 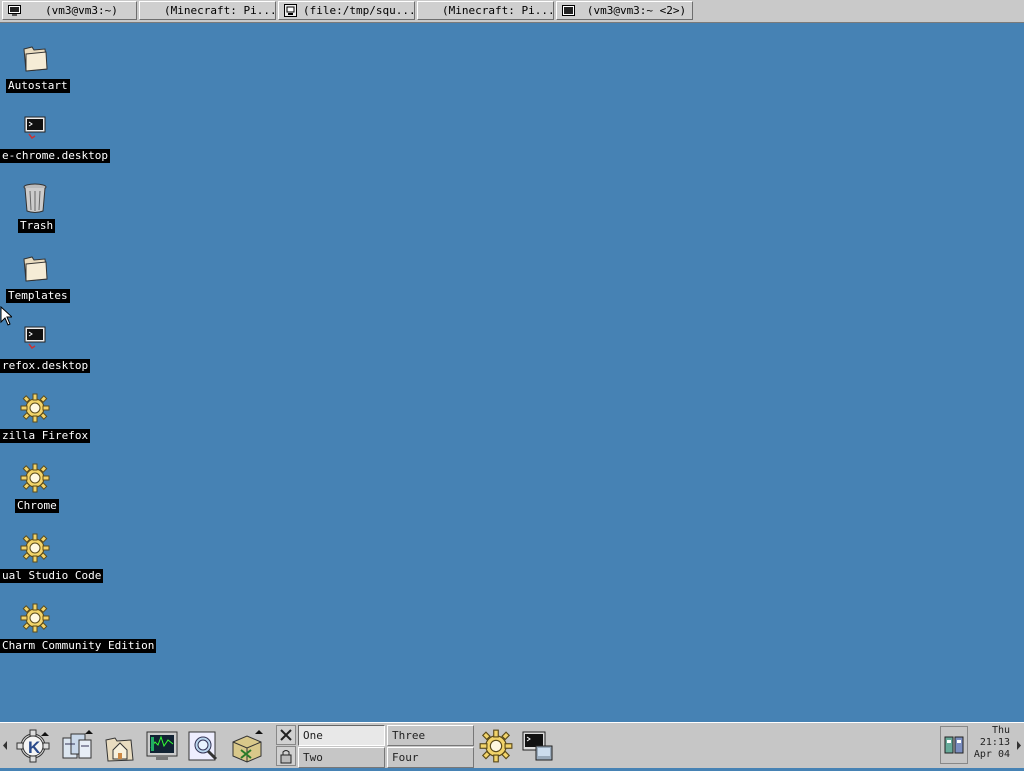 What do you see at coordinates (290, 10) in the screenshot?
I see `file-manager-icon` at bounding box center [290, 10].